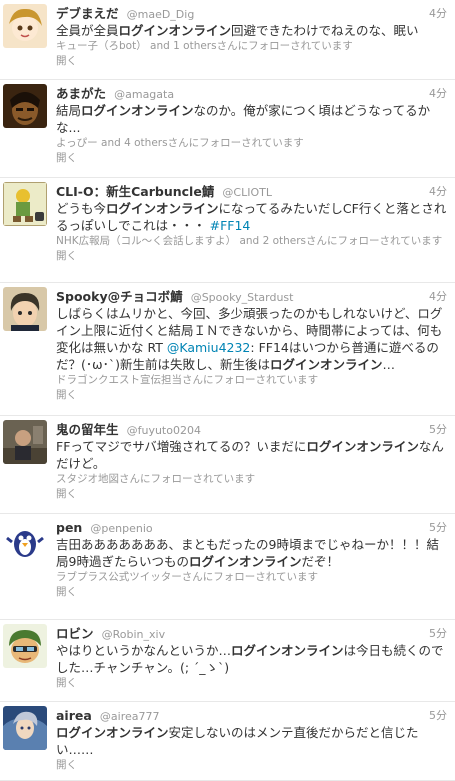 The height and width of the screenshot is (781, 455). Describe the element at coordinates (230, 225) in the screenshot. I see `hashtag-link: #FF14` at that location.